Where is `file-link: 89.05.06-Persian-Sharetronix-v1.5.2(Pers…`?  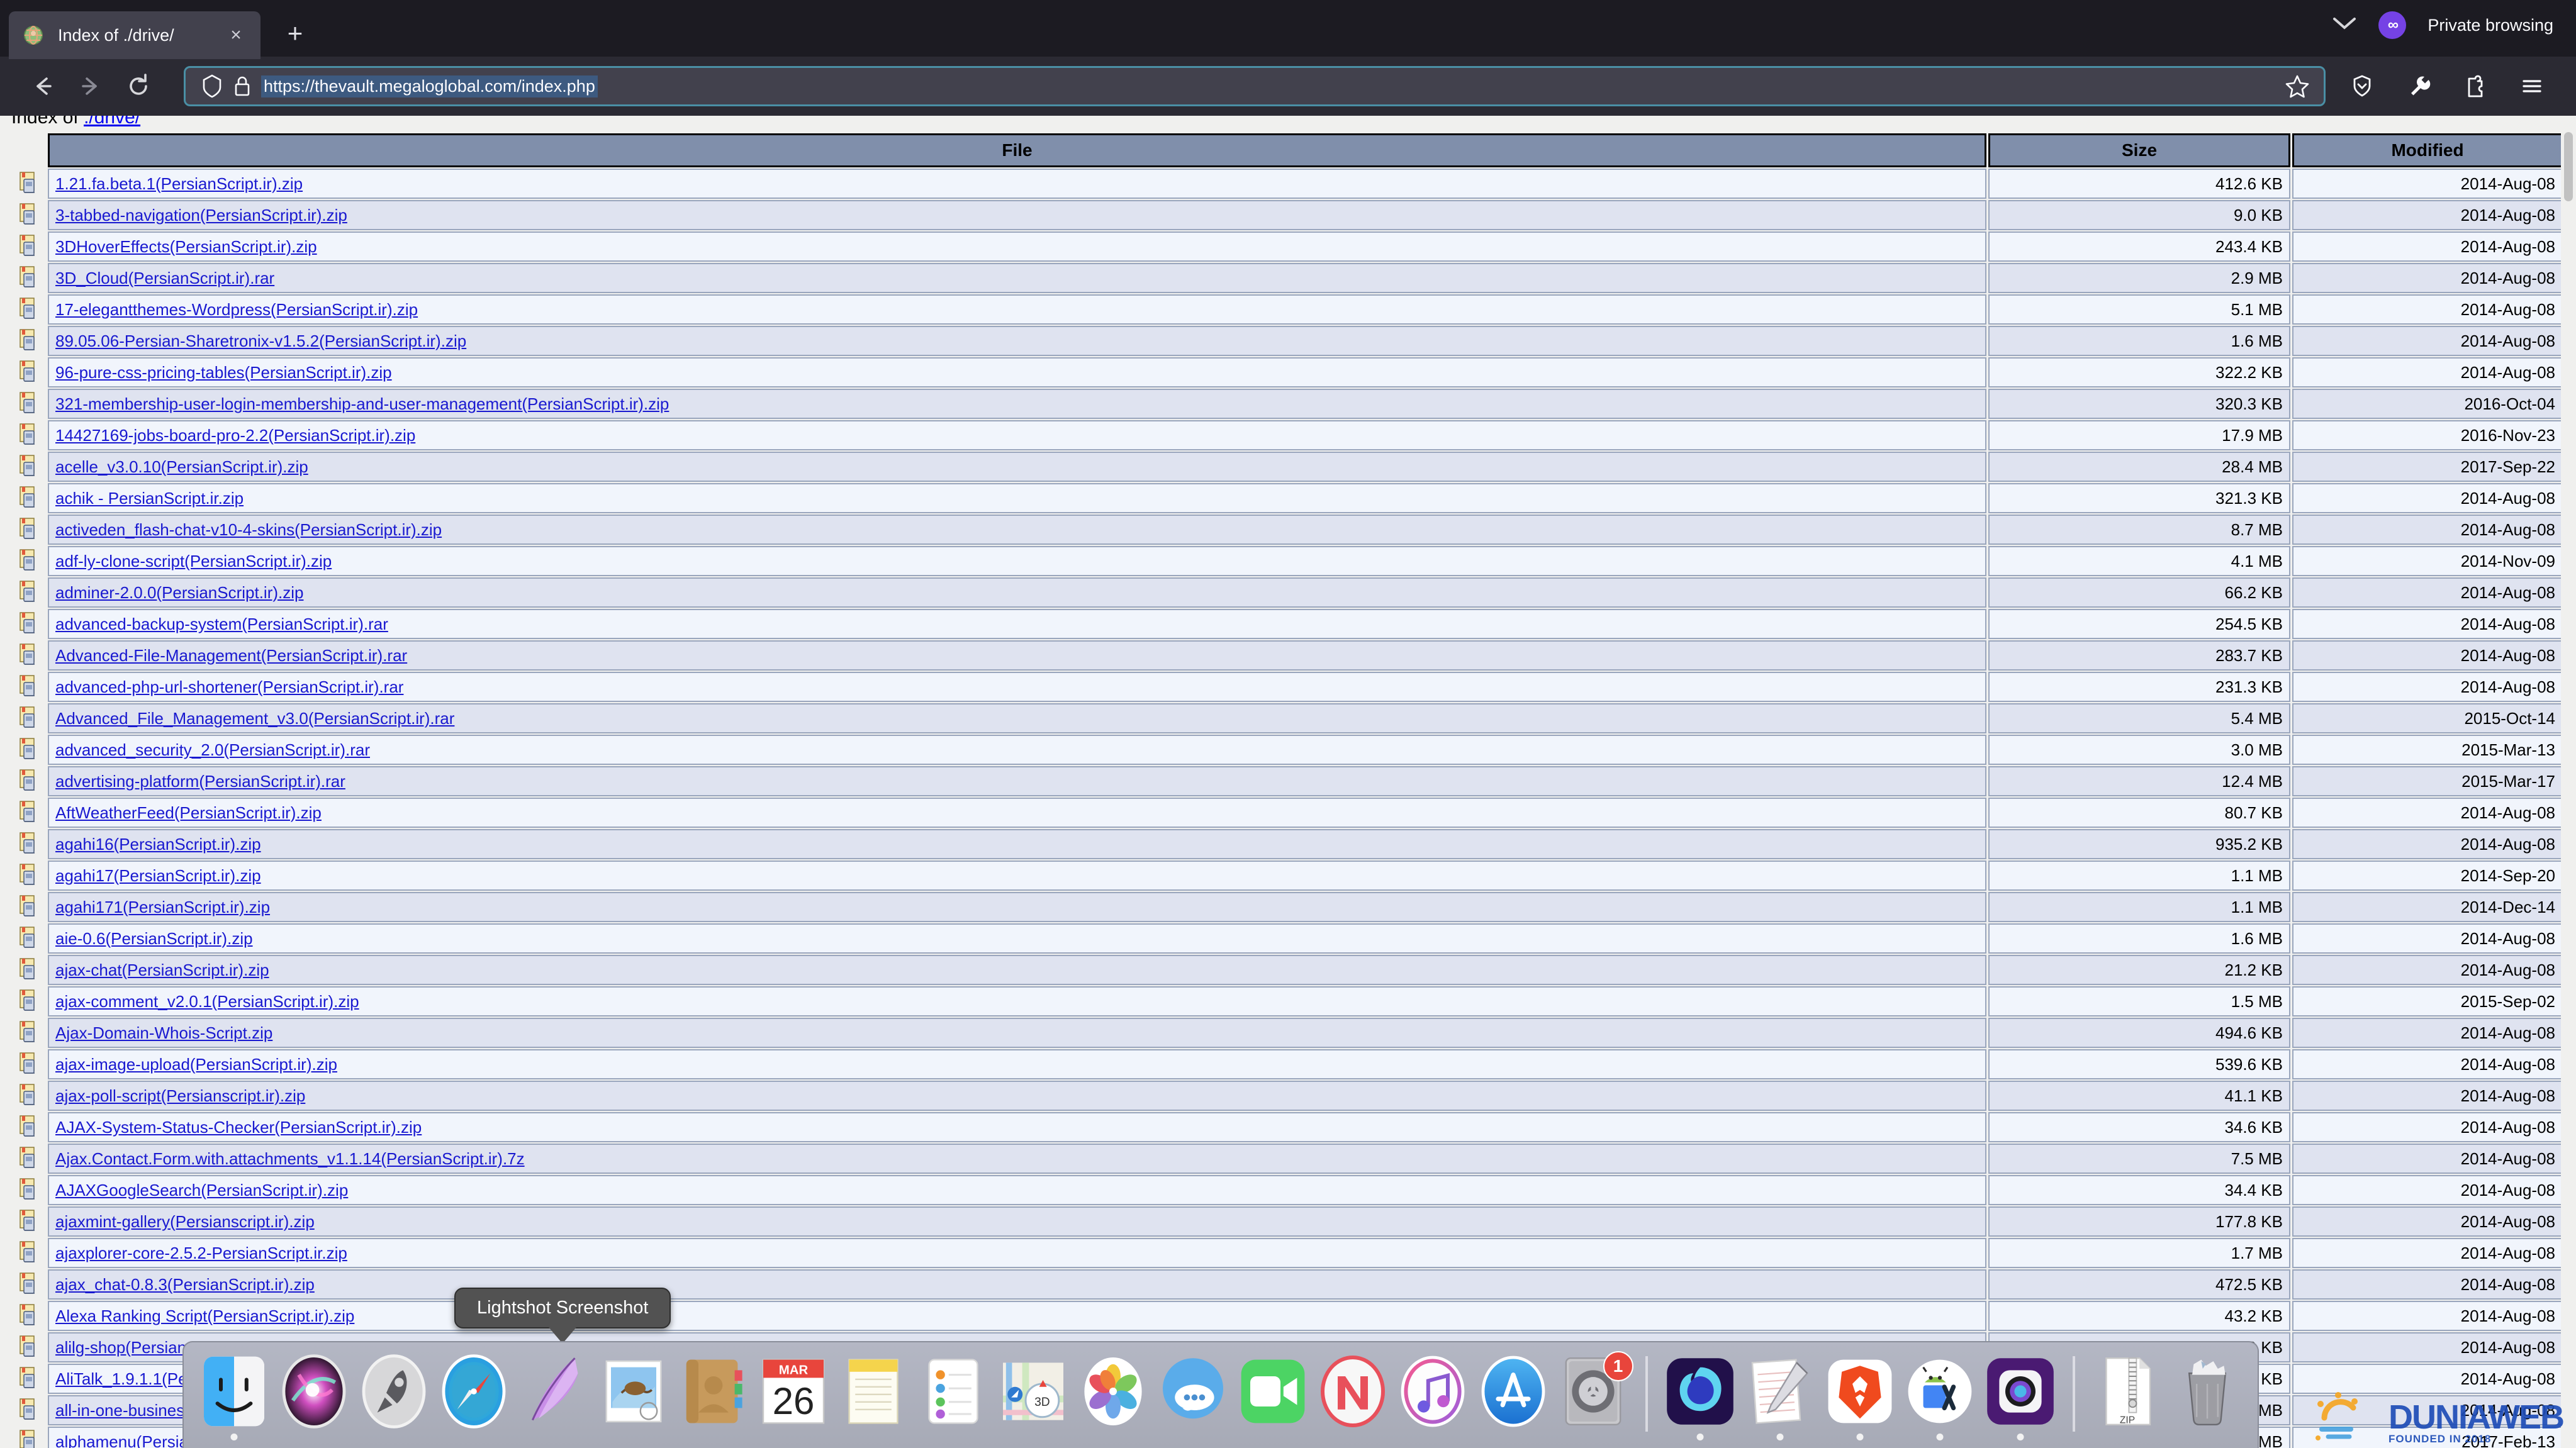
file-link: 89.05.06-Persian-Sharetronix-v1.5.2(Pers… is located at coordinates (260, 340).